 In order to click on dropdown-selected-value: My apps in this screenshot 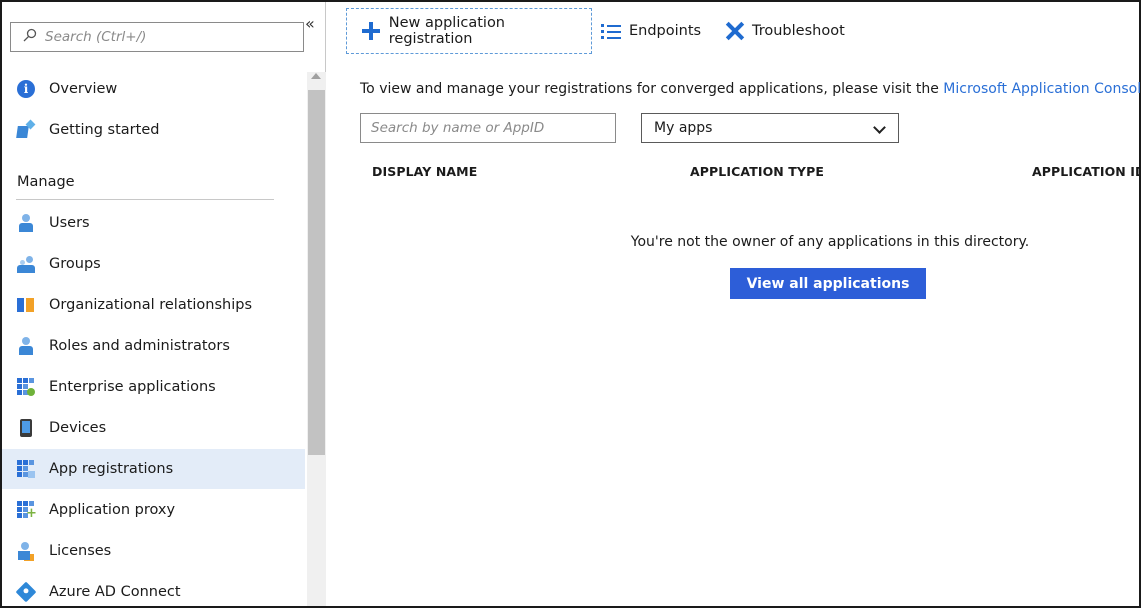, I will do `click(683, 128)`.